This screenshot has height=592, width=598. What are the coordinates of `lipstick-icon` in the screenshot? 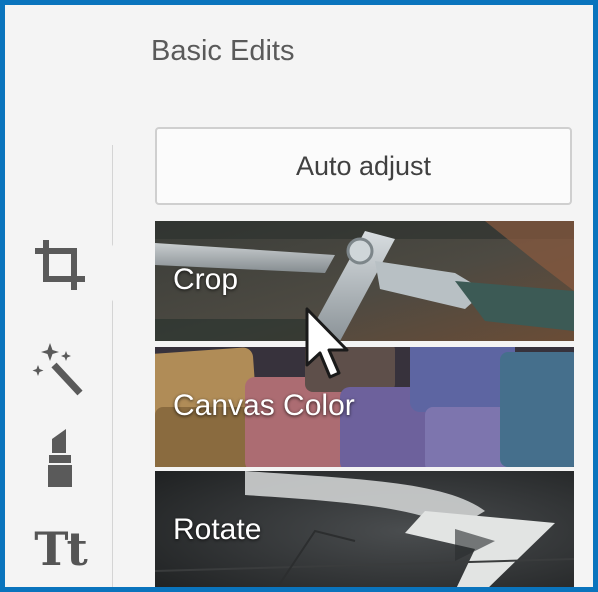 It's located at (60, 457).